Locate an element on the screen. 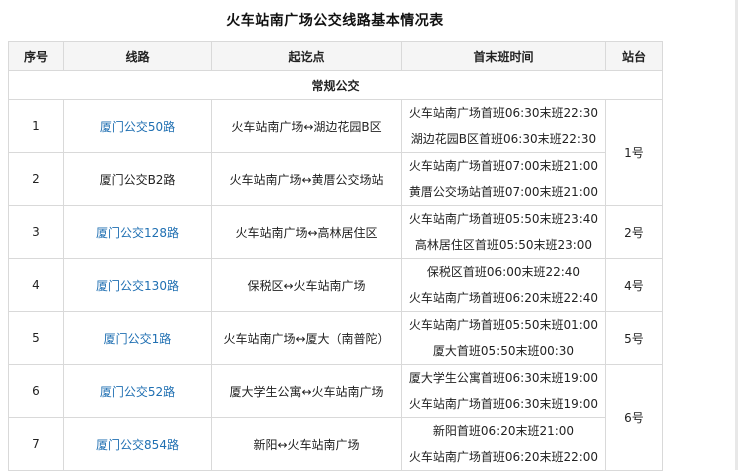 This screenshot has height=471, width=738. stop-cell: 5号 is located at coordinates (634, 338).